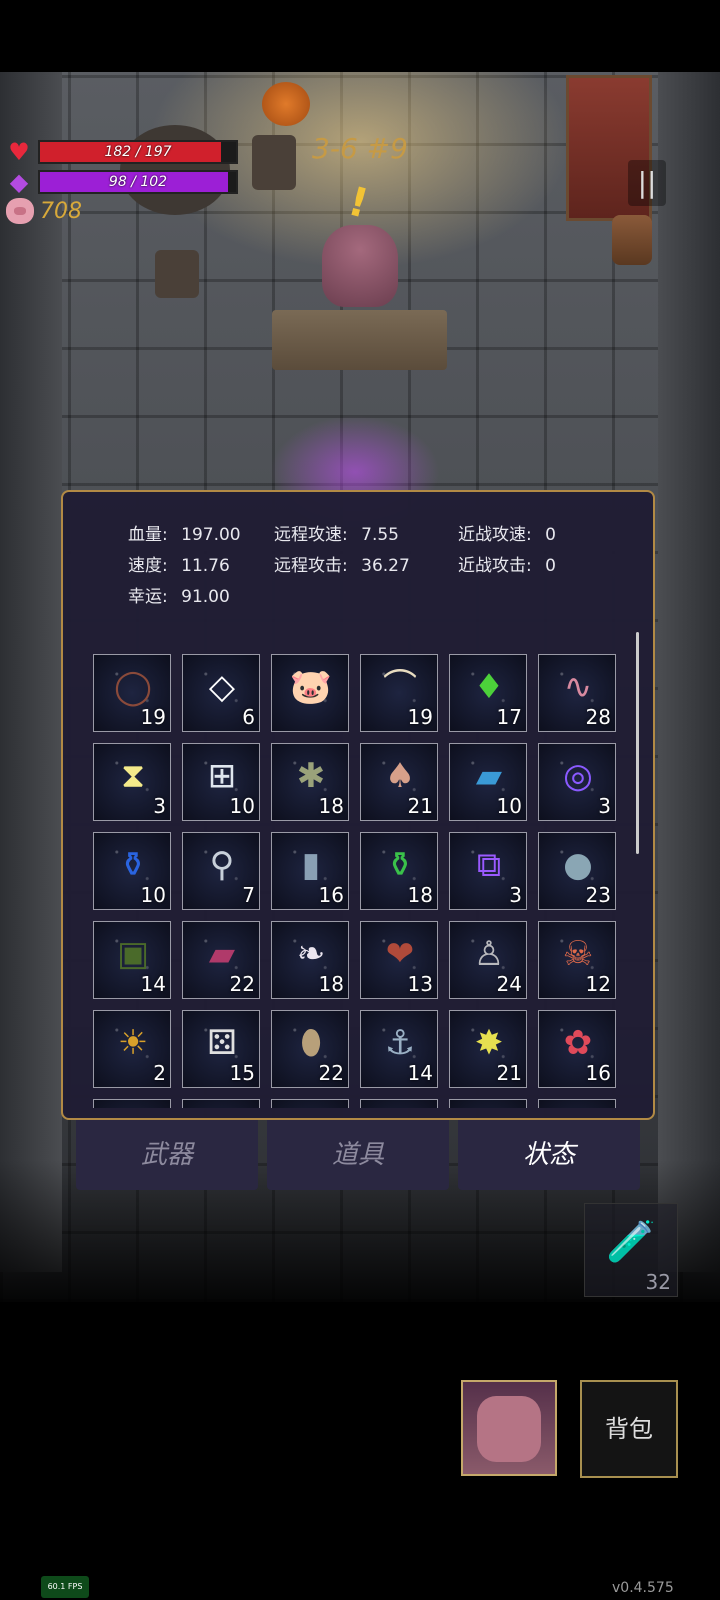 This screenshot has width=720, height=1600. What do you see at coordinates (132, 782) in the screenshot?
I see `item-slot: ⧗ 3` at bounding box center [132, 782].